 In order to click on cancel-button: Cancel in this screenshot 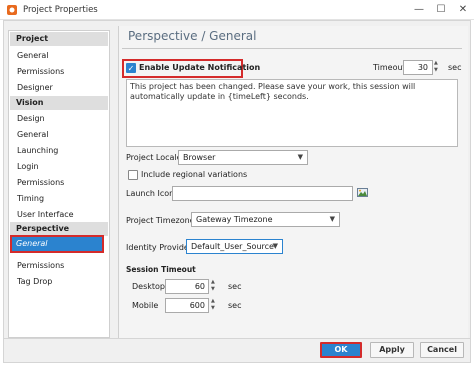, I will do `click(442, 350)`.